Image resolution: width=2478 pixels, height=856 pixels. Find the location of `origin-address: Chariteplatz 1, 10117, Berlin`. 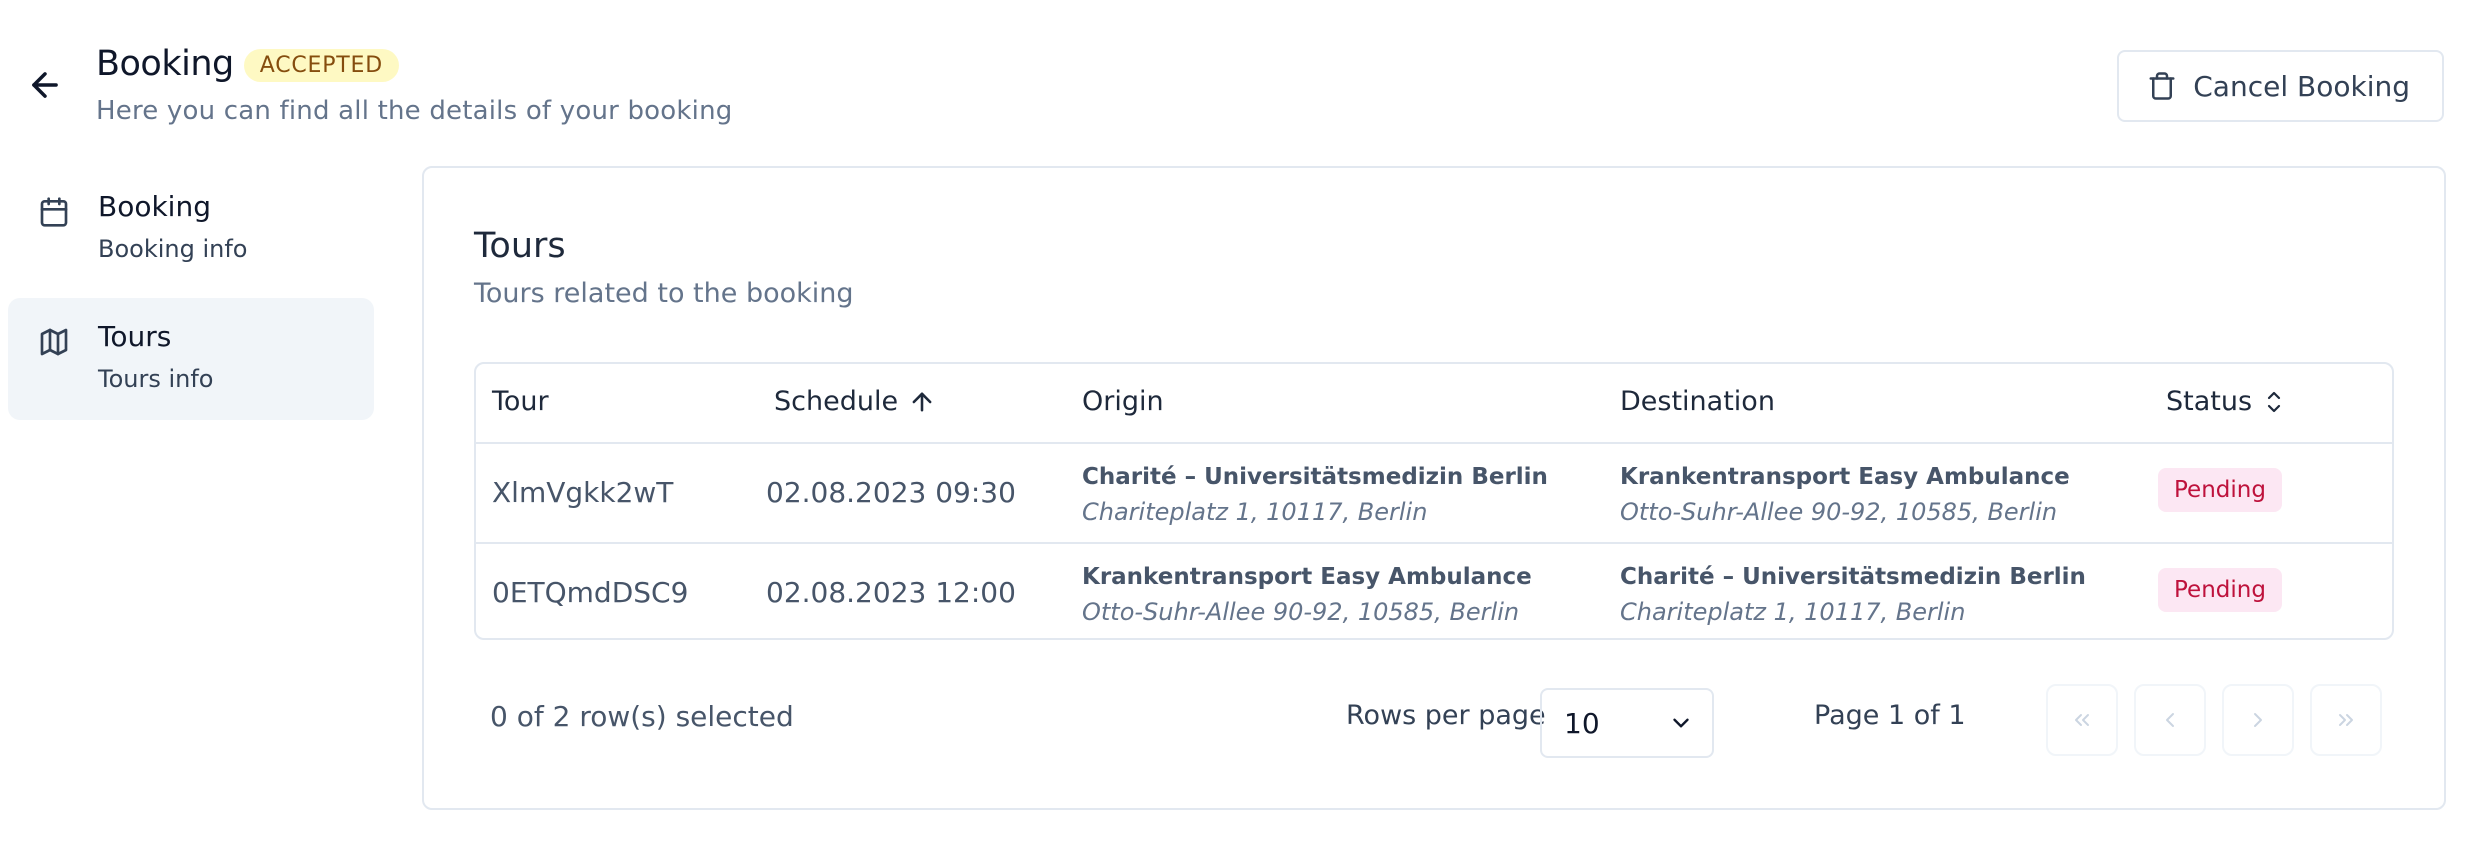

origin-address: Chariteplatz 1, 10117, Berlin is located at coordinates (1255, 512).